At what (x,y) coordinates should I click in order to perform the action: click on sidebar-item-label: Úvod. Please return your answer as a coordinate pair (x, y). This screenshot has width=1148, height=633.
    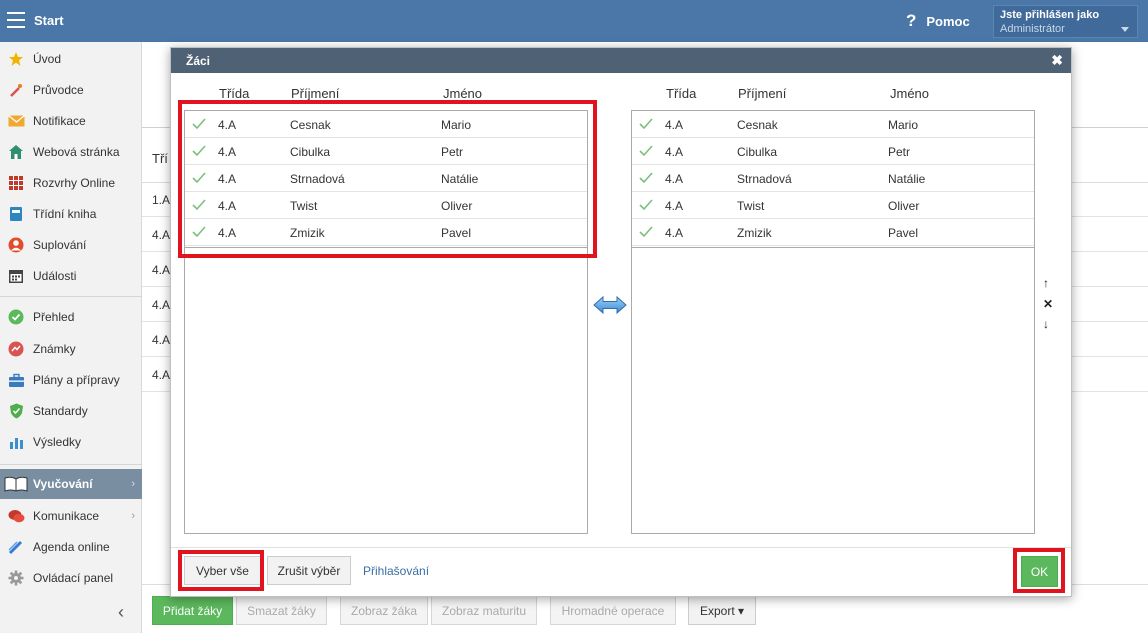
    Looking at the image, I should click on (47, 59).